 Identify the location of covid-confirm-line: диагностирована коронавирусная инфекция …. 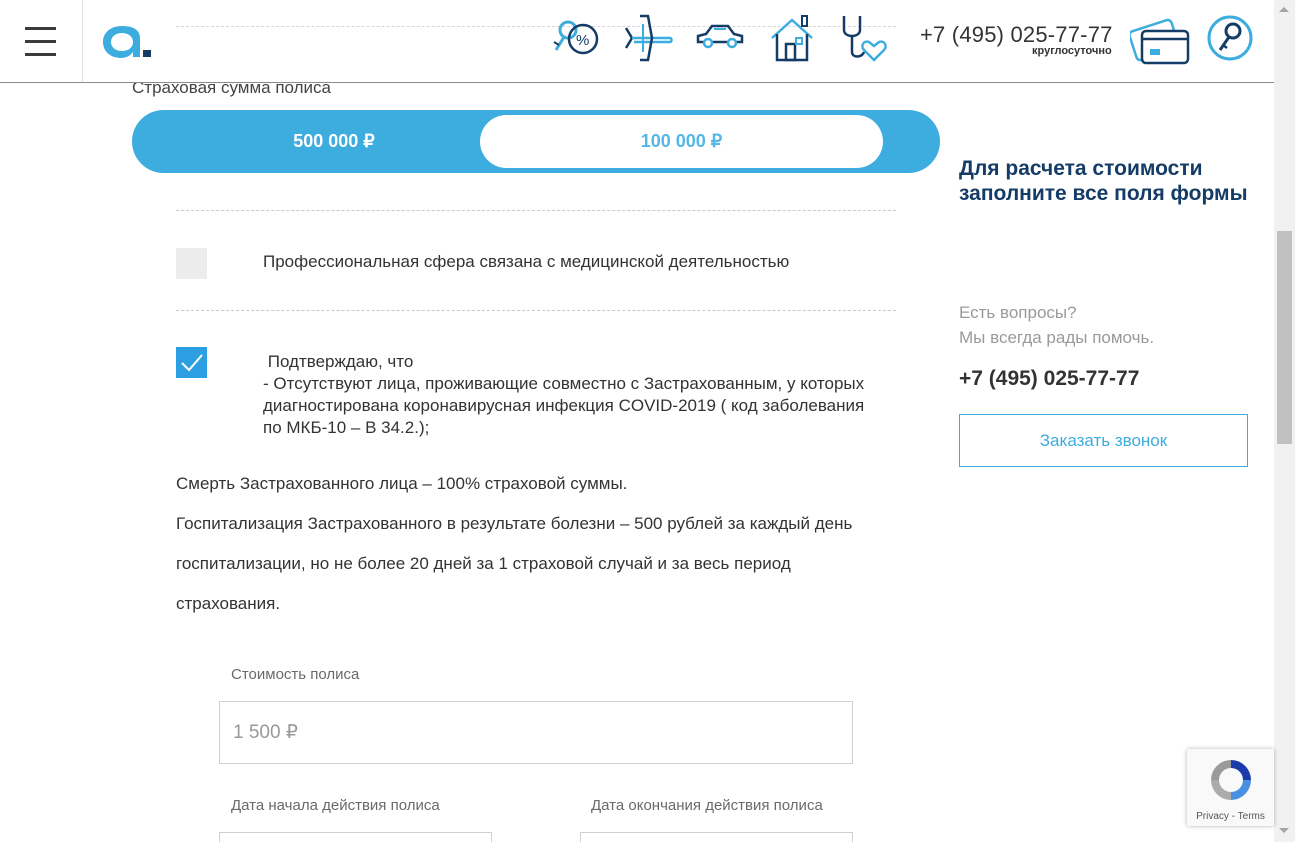
(564, 405).